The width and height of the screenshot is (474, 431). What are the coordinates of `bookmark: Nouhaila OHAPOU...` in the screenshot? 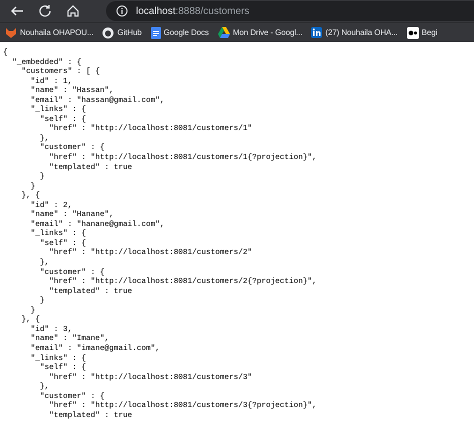 It's located at (49, 32).